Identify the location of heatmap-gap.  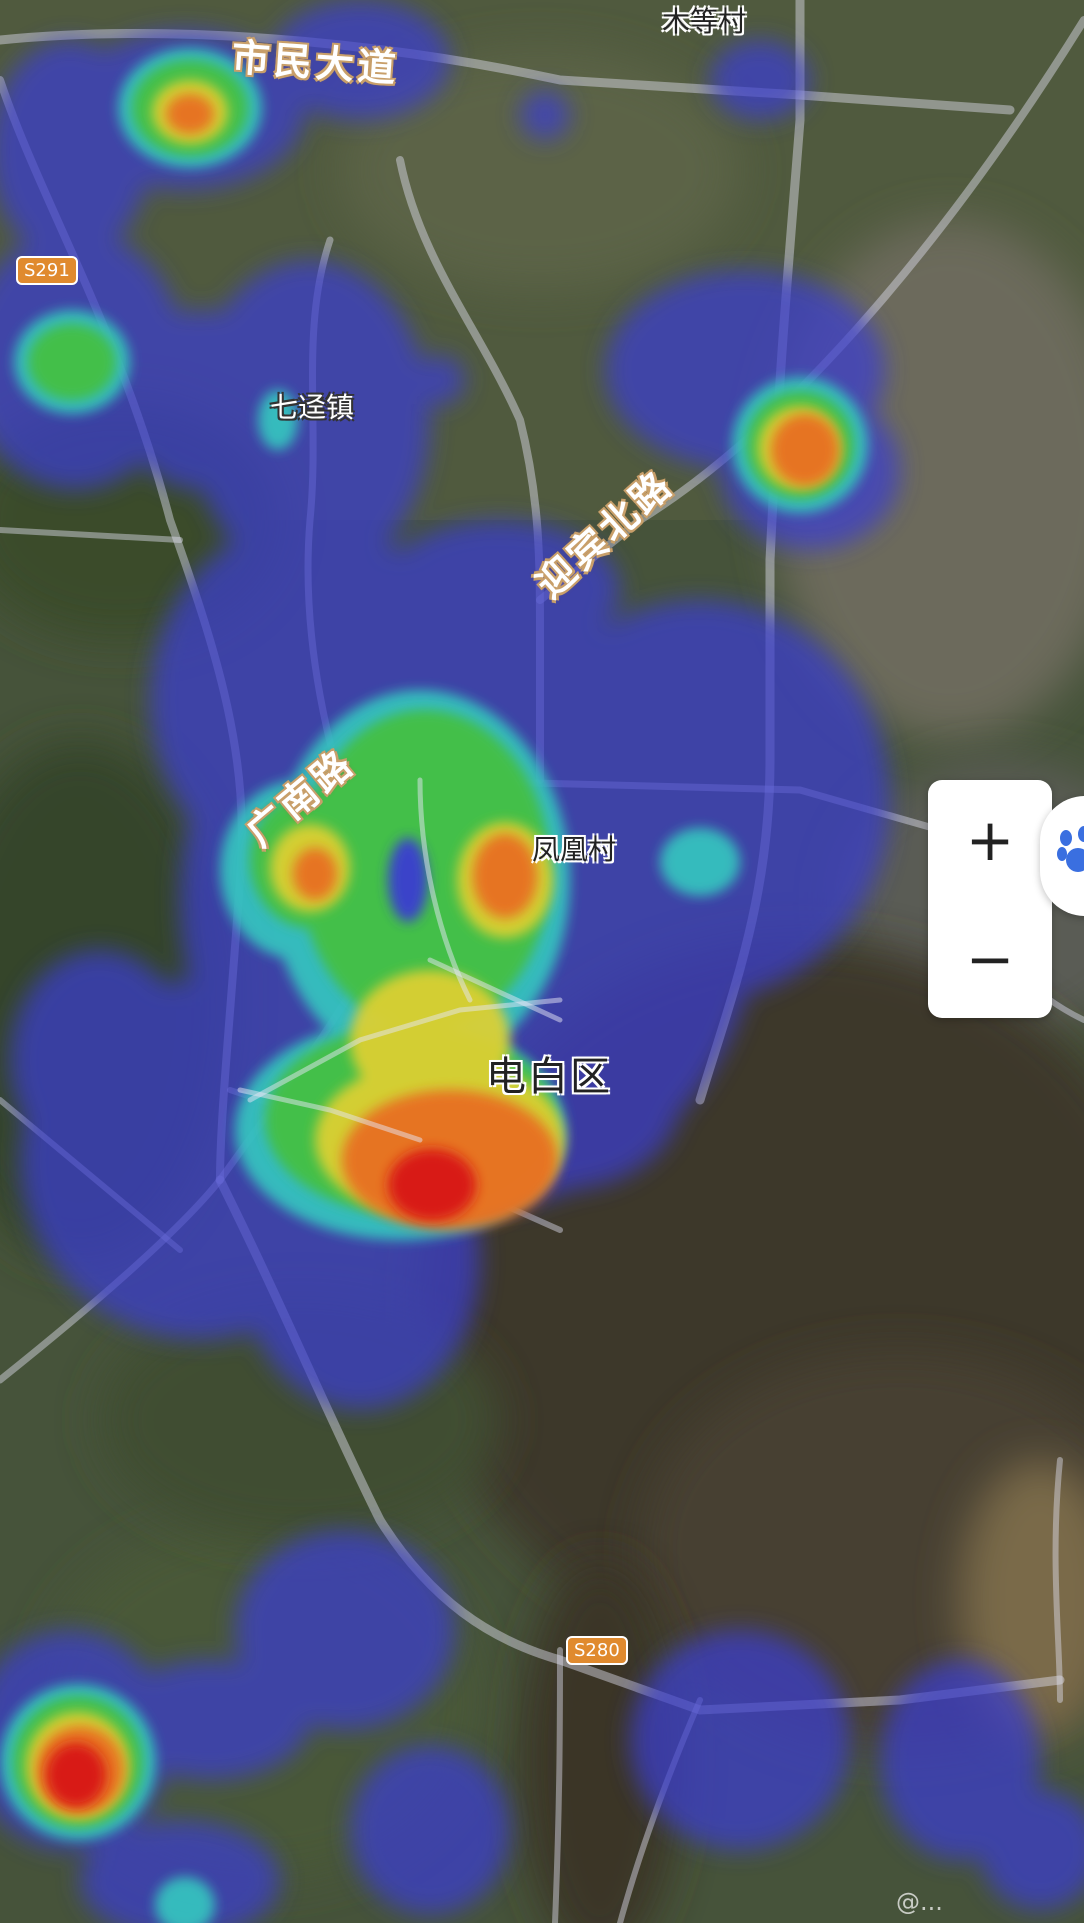
(408, 880).